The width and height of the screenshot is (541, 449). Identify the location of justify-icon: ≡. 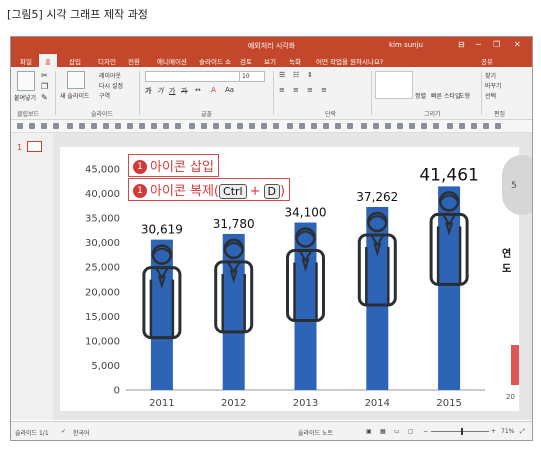
(324, 90).